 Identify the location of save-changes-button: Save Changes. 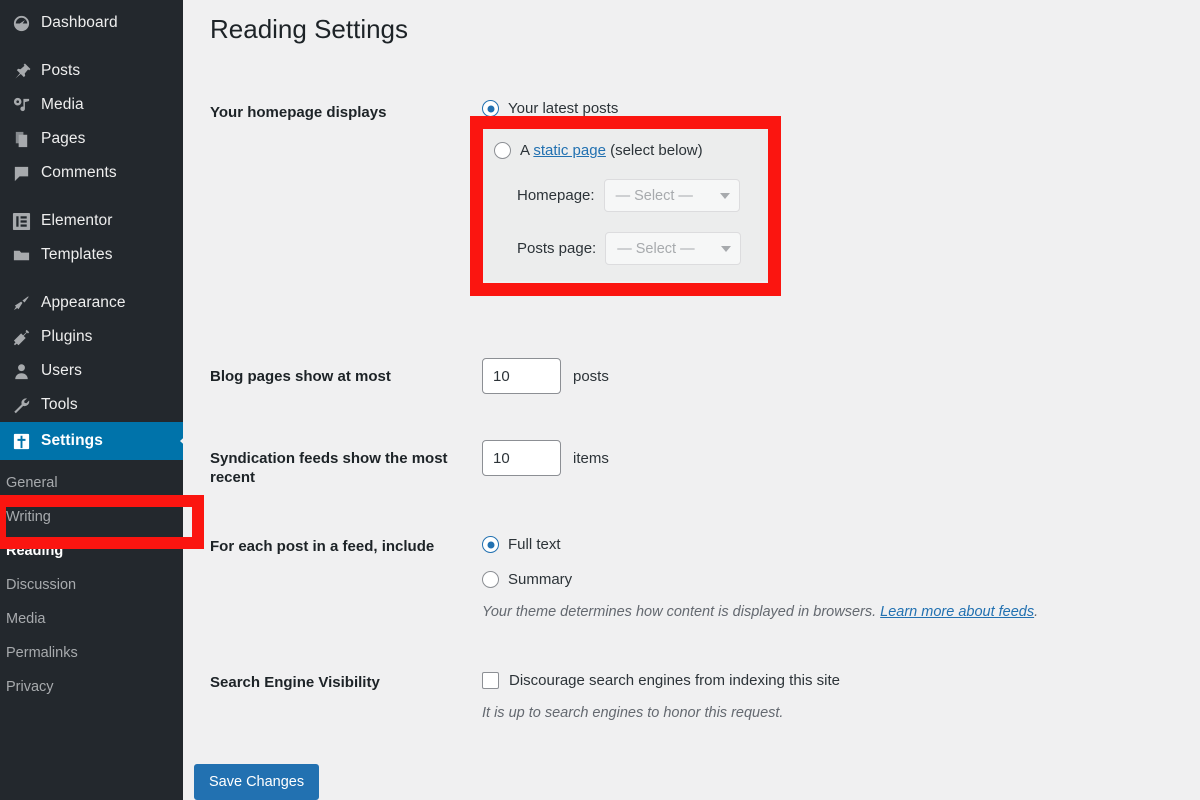
(257, 782).